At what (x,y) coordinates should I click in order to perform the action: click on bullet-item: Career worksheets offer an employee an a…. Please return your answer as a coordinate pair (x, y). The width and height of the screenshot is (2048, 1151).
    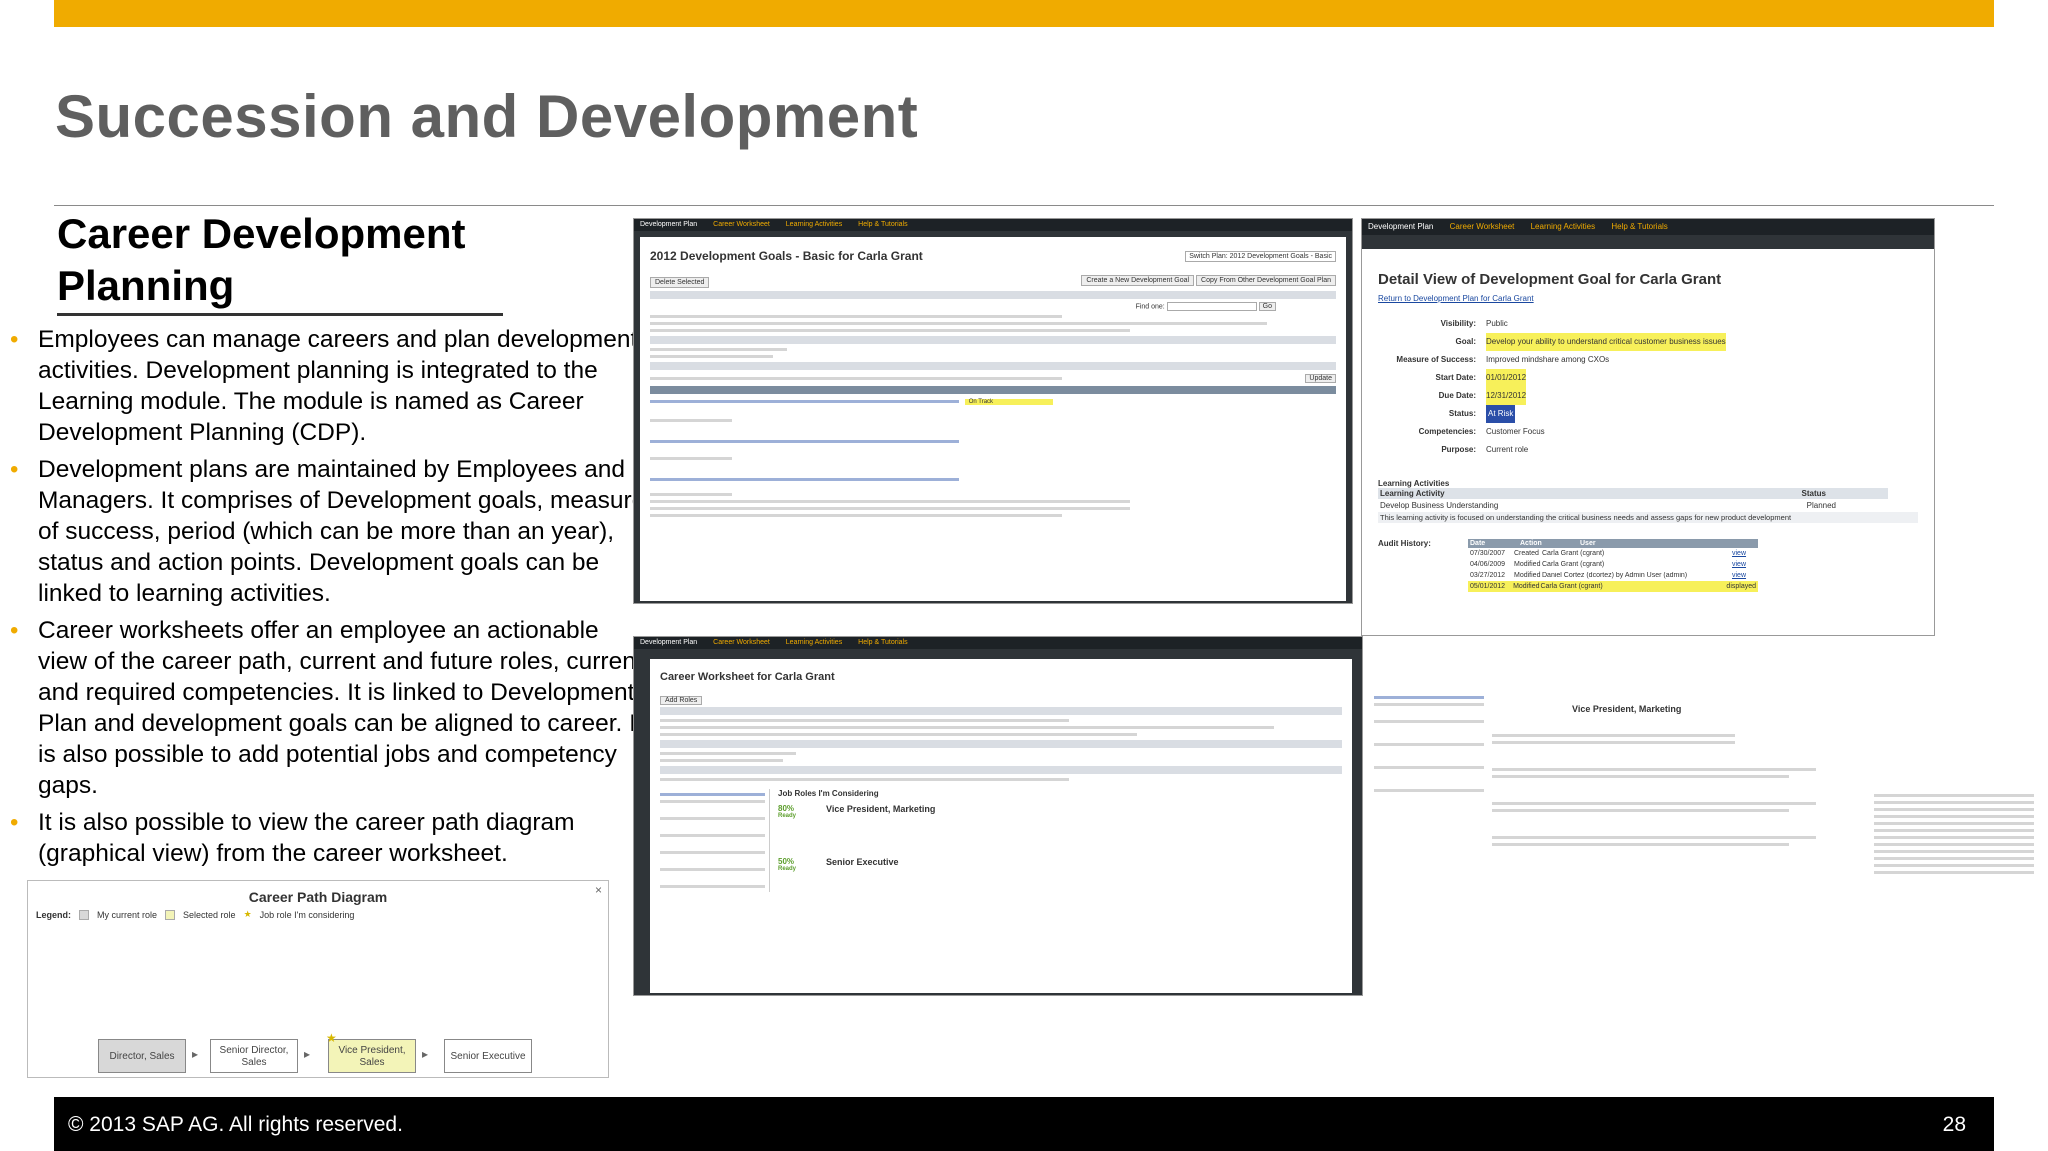
    Looking at the image, I should click on (330, 708).